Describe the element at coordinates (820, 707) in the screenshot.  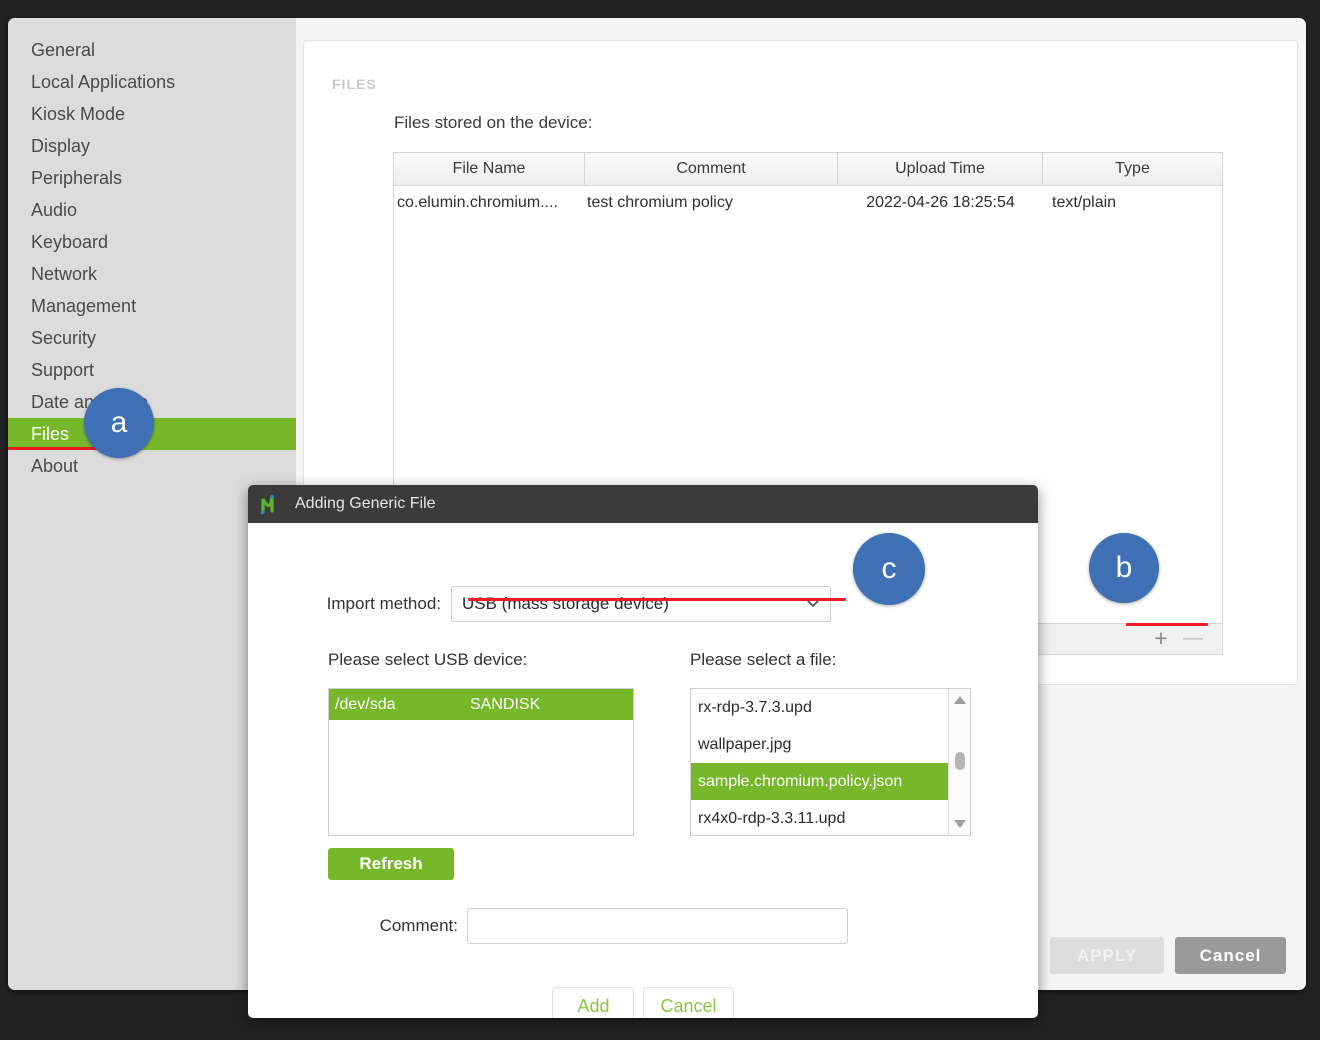
I see `list-item: rx-rdp-3.7.3.upd` at that location.